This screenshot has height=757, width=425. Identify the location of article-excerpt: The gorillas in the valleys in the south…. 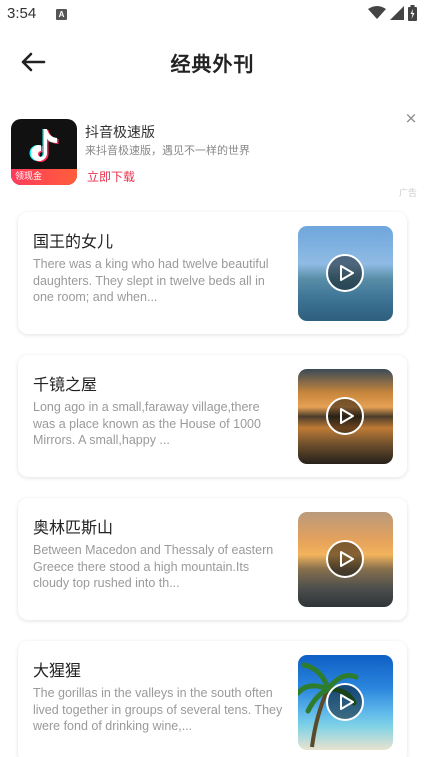
(158, 709).